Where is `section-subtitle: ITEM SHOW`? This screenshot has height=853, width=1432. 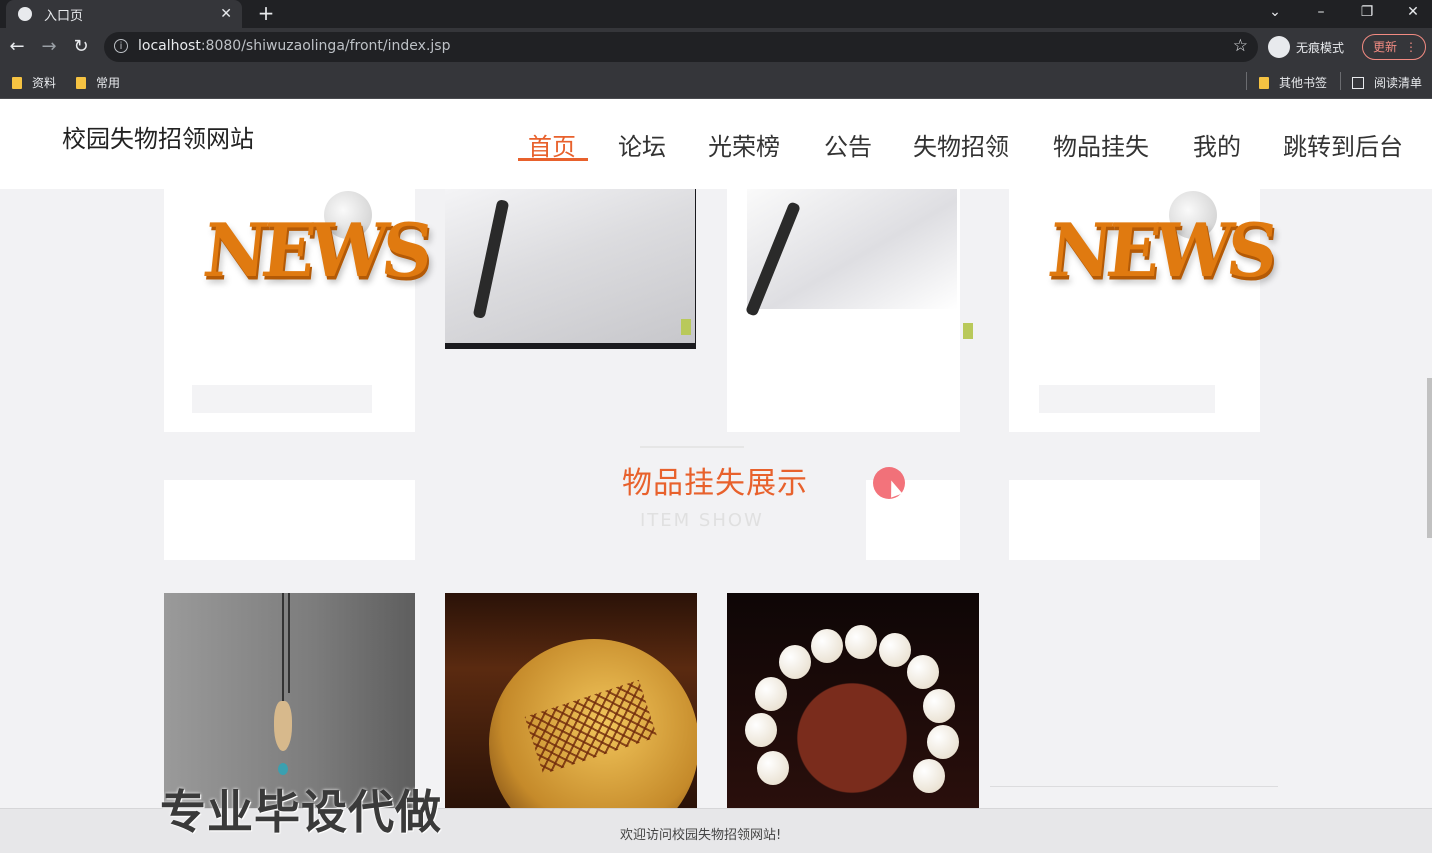
section-subtitle: ITEM SHOW is located at coordinates (702, 520).